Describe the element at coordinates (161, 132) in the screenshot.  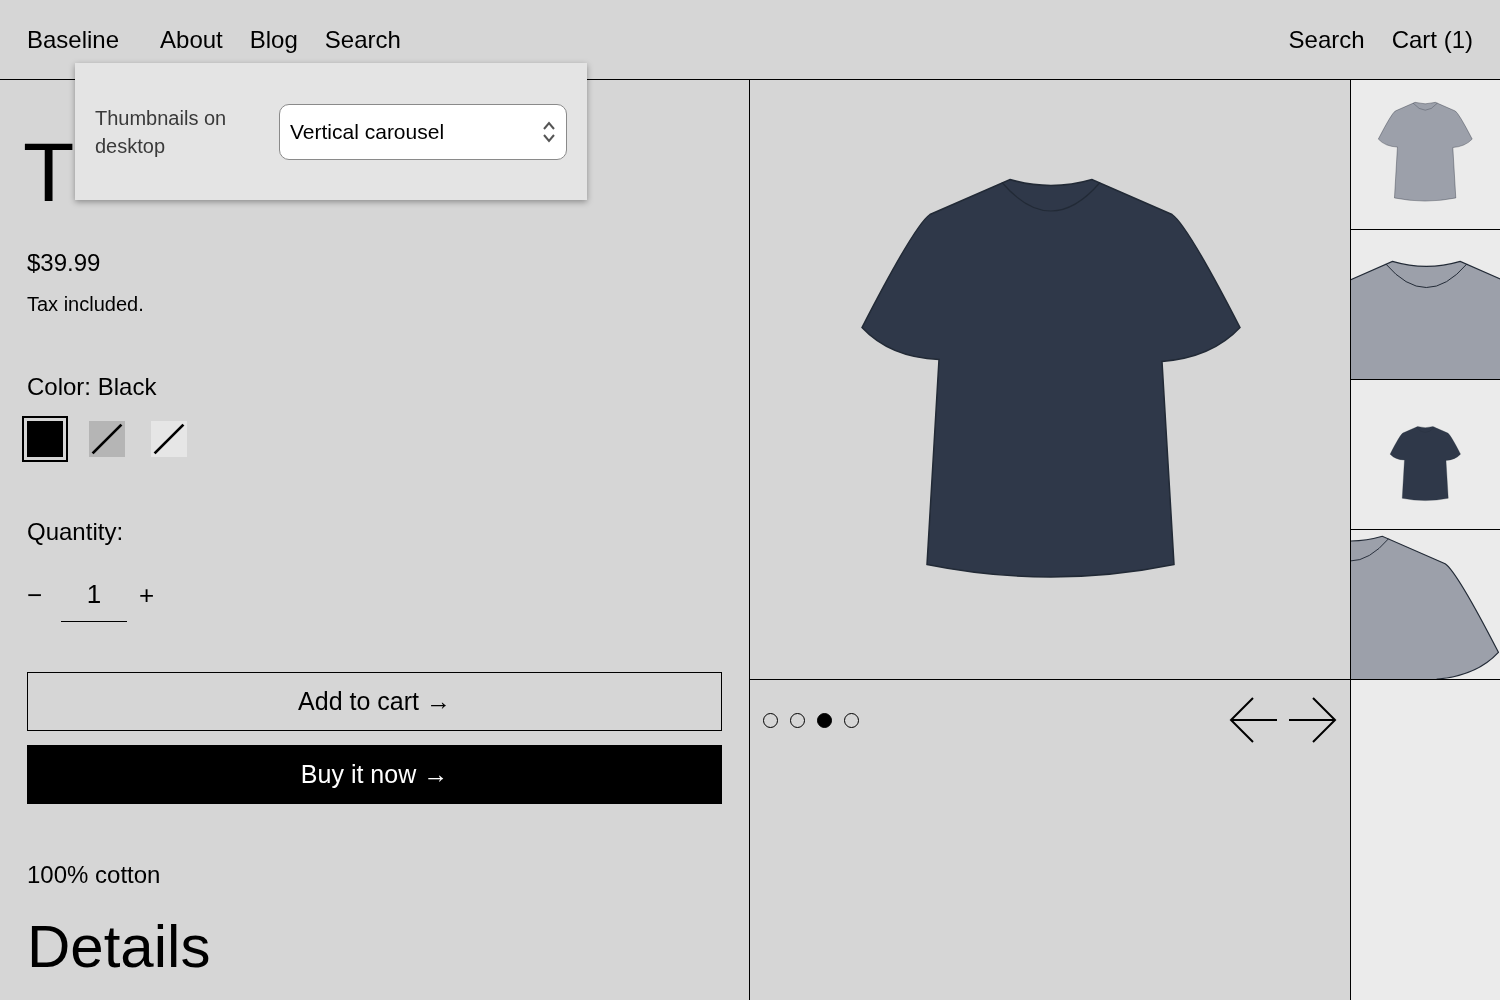
I see `setting-label: Thumbnails on desktop` at that location.